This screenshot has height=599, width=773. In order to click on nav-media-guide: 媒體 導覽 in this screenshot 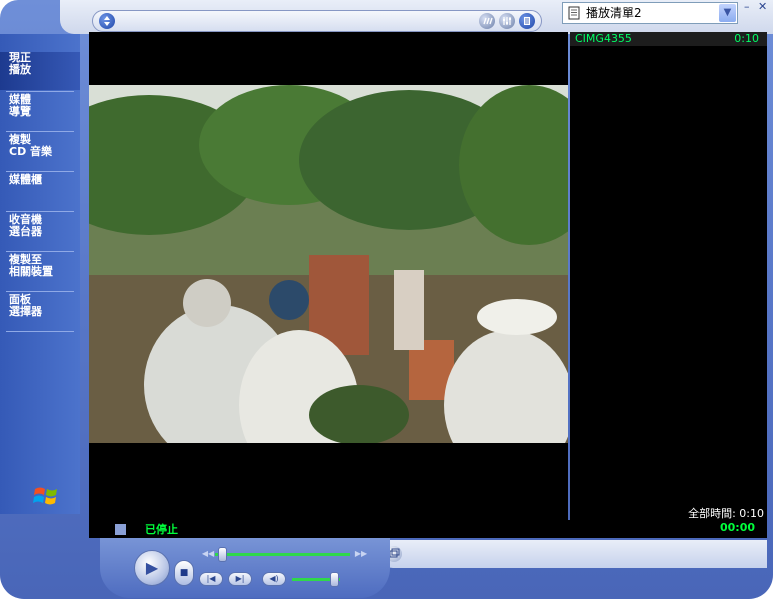, I will do `click(40, 113)`.